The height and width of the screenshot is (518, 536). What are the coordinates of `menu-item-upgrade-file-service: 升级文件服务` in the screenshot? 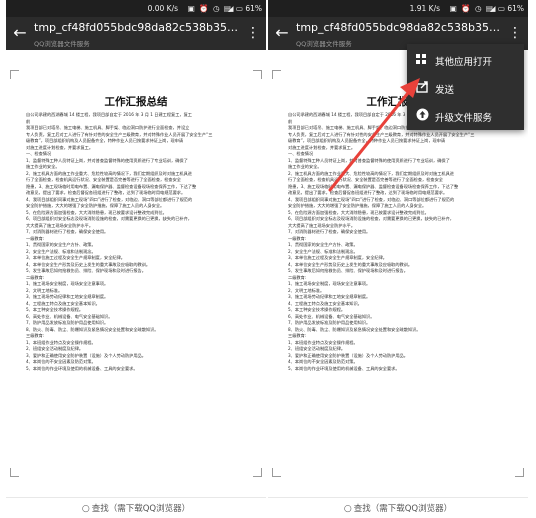 It's located at (465, 116).